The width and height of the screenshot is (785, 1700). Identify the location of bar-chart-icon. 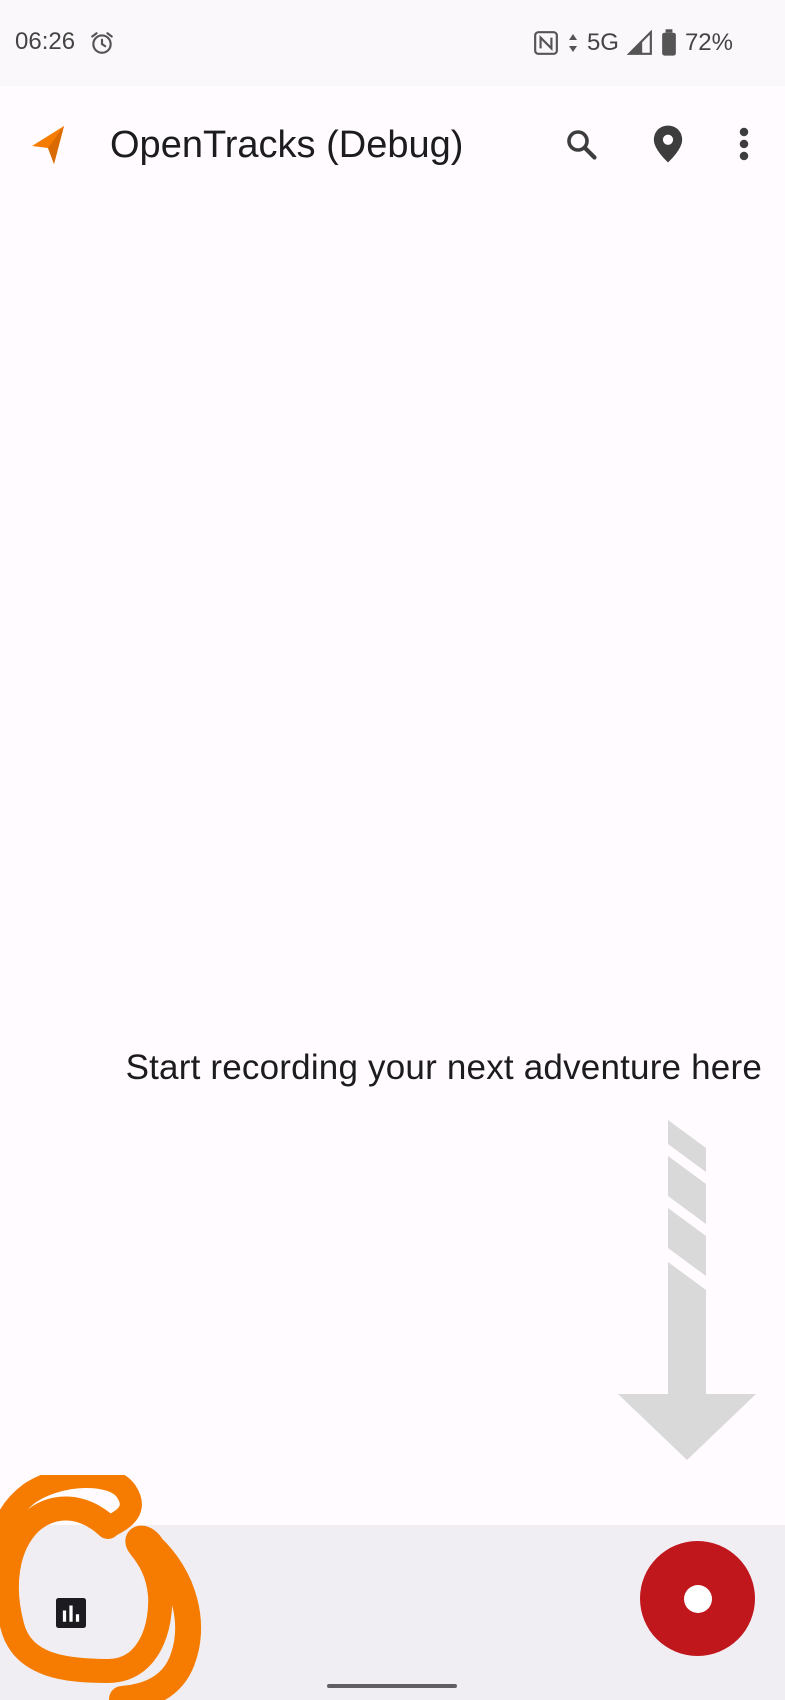
(71, 1613).